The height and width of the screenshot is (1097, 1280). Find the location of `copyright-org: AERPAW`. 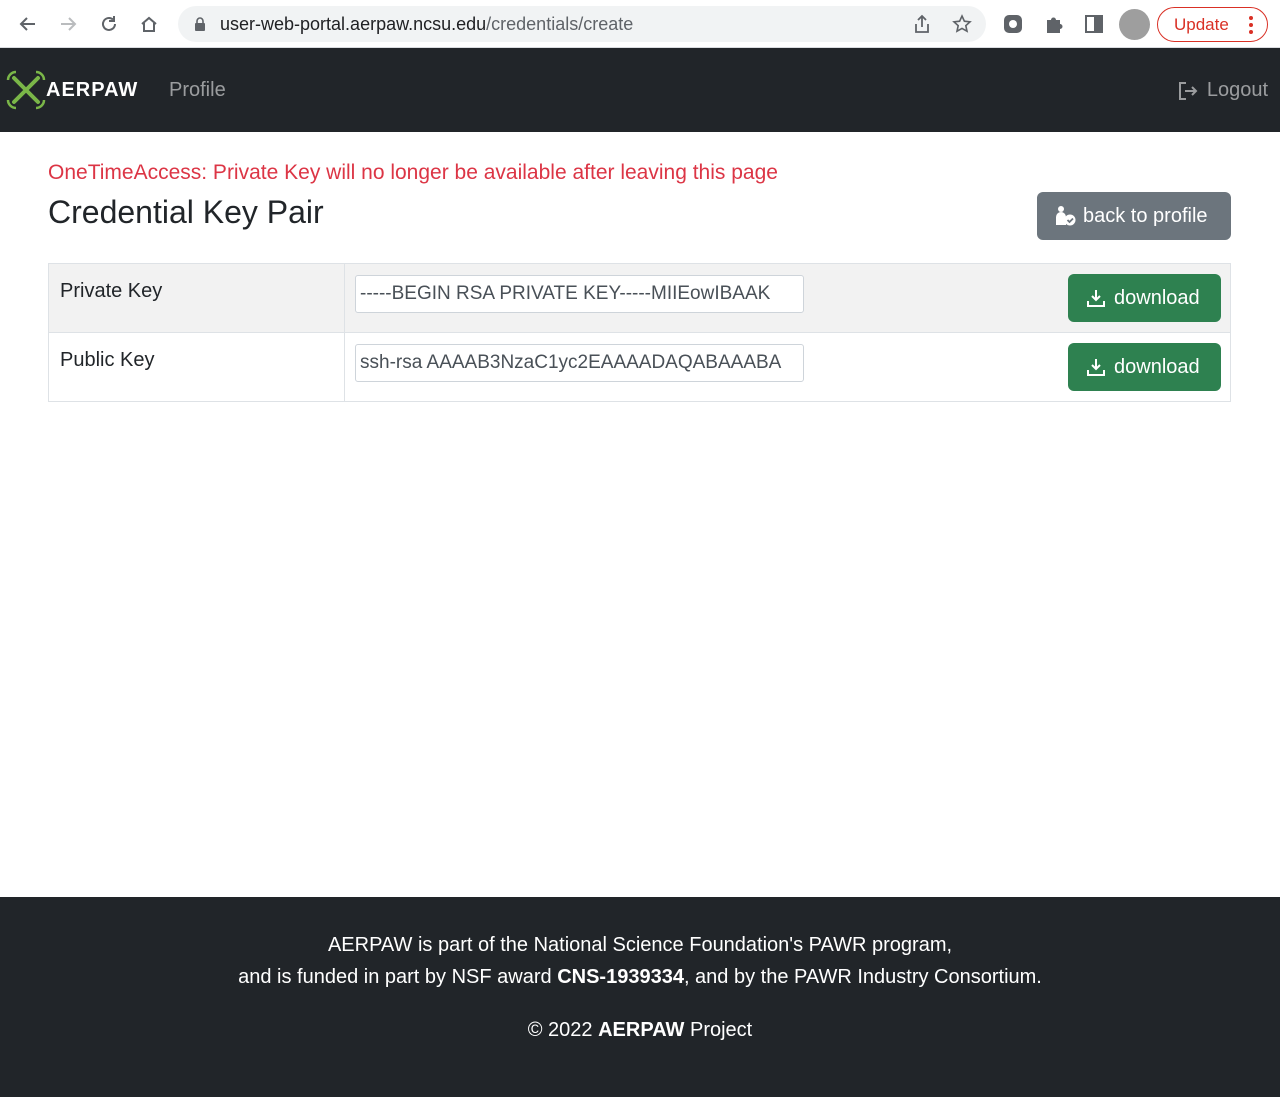

copyright-org: AERPAW is located at coordinates (641, 1030).